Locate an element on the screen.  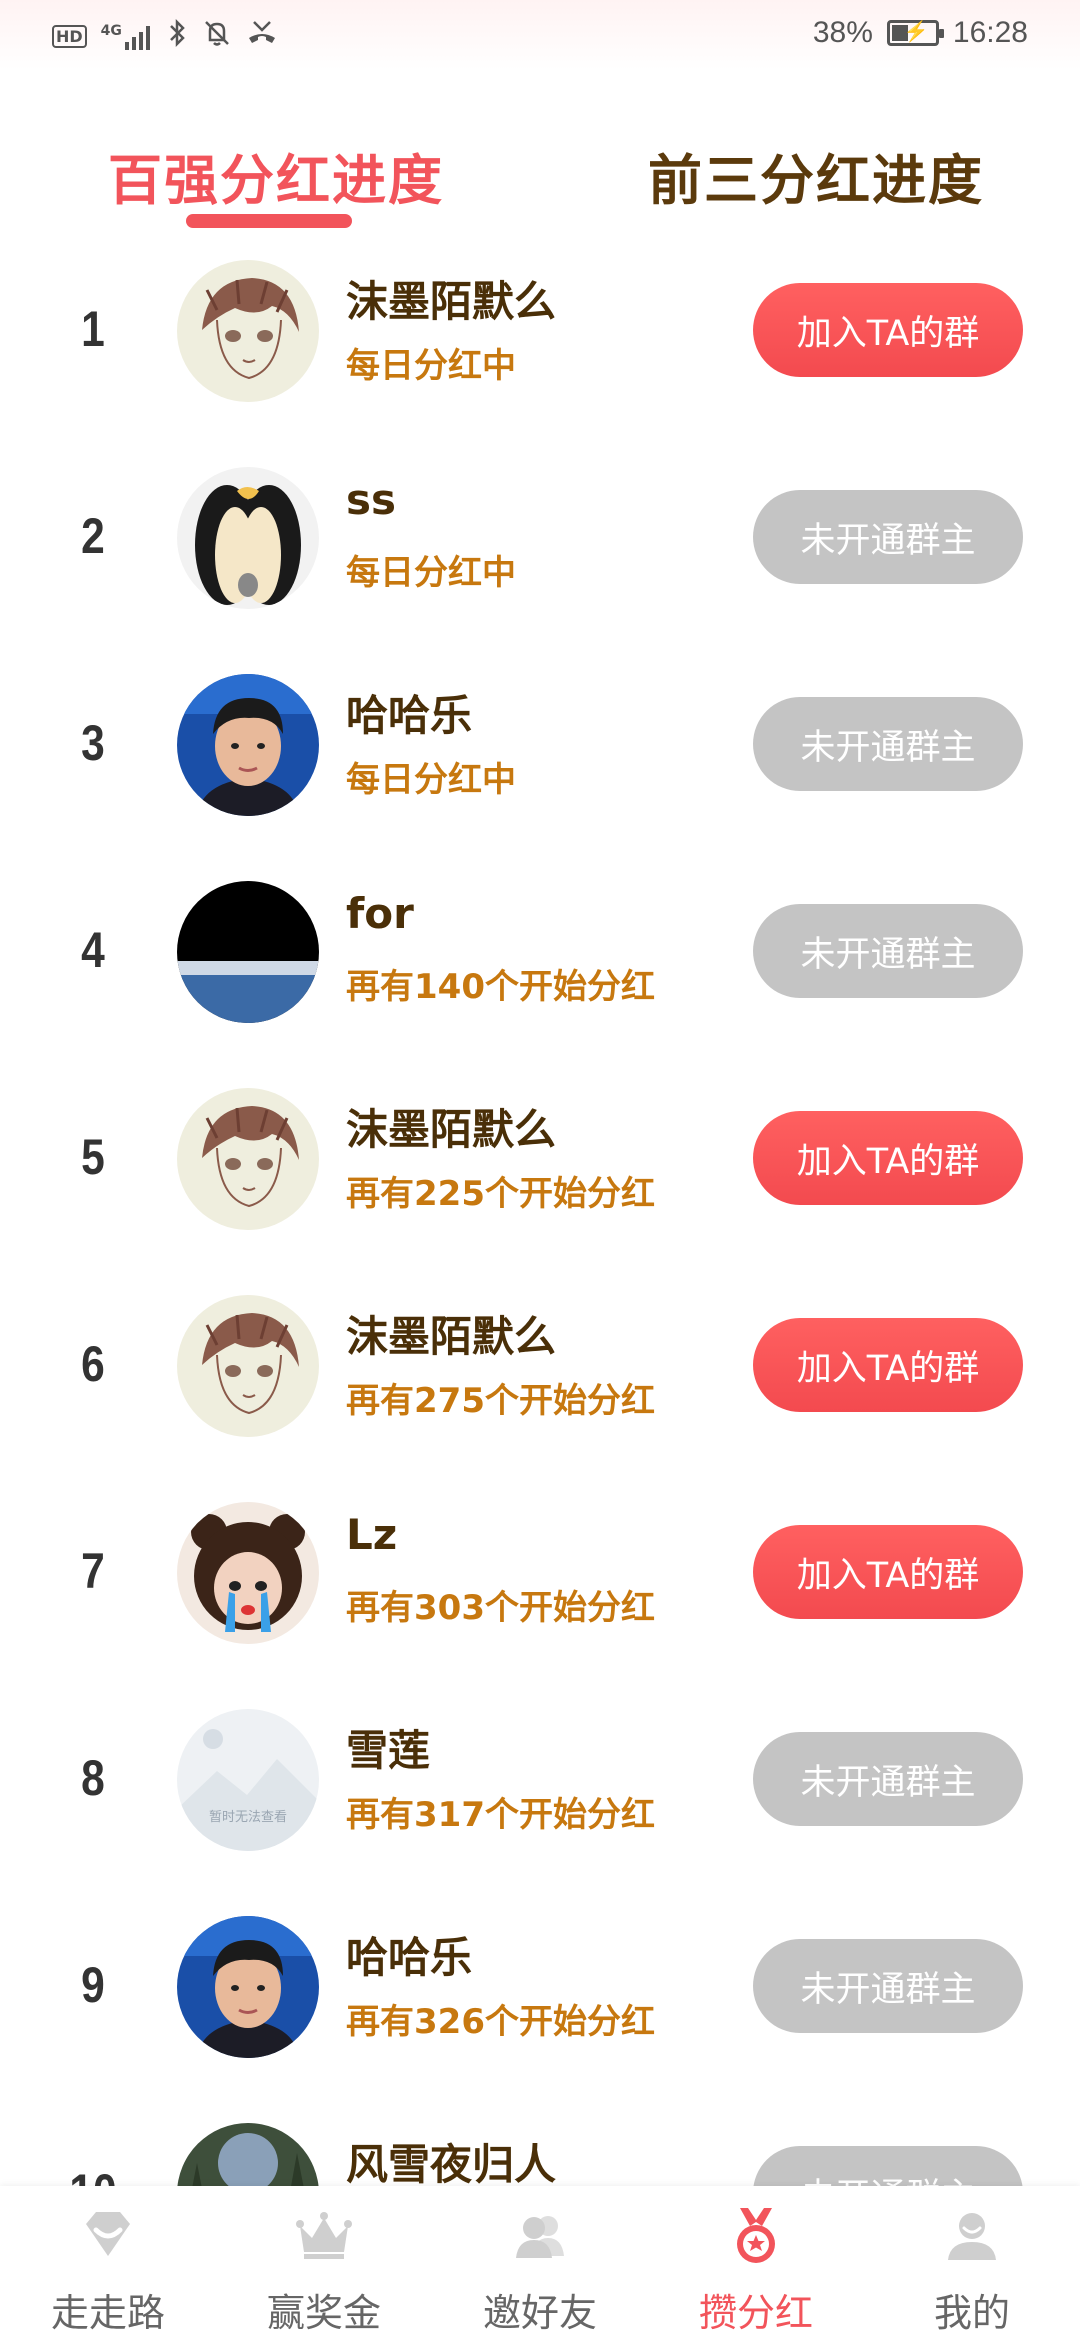
active-tab-indicator is located at coordinates (269, 221).